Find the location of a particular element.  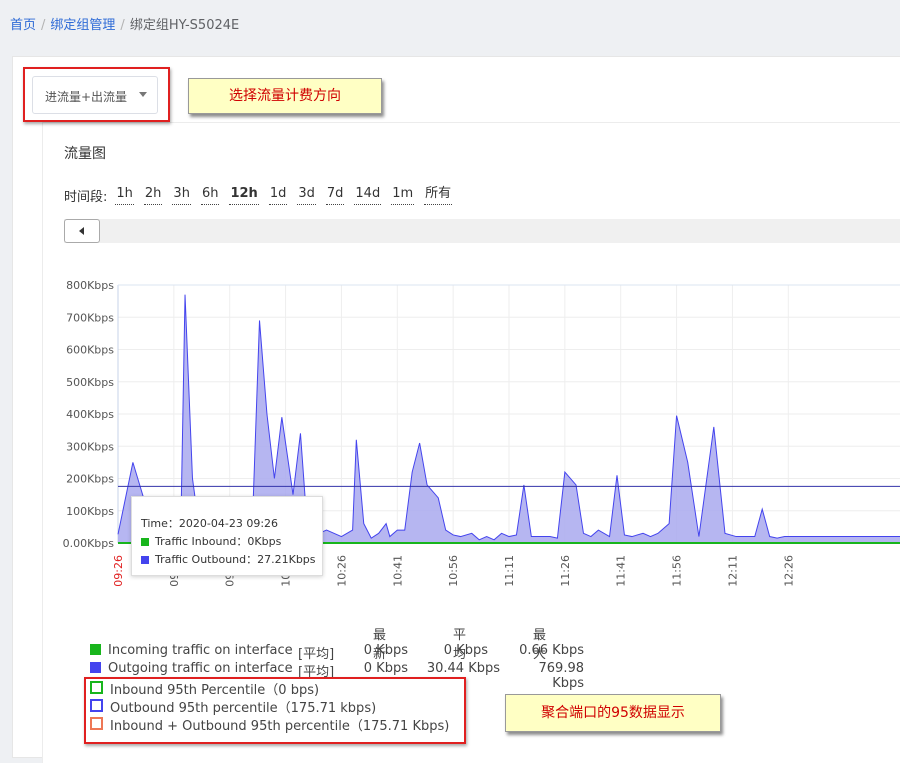

tooltip-inbound-row: Traffic Inbound：0Kbps is located at coordinates (211, 541).